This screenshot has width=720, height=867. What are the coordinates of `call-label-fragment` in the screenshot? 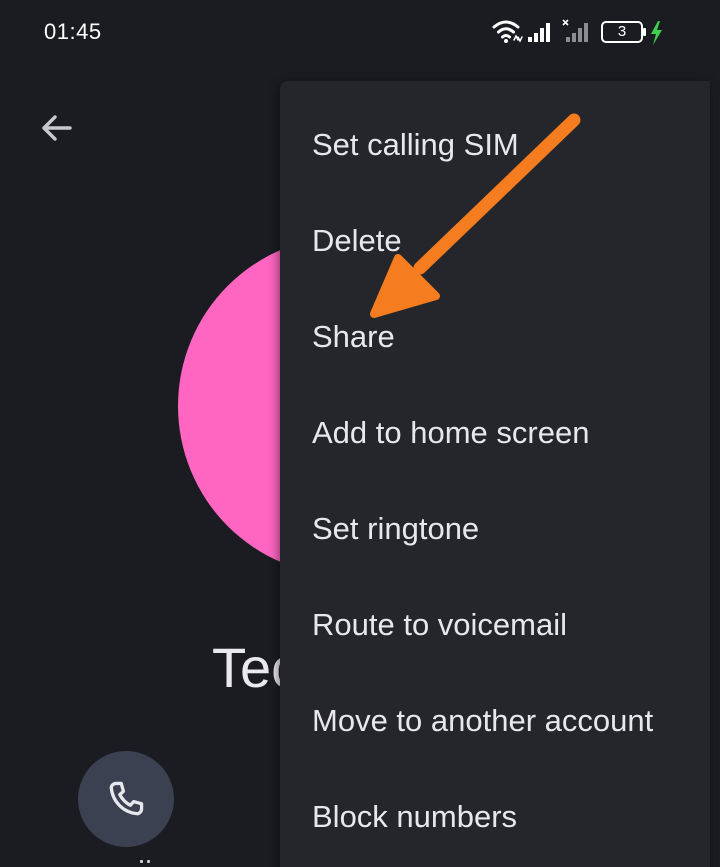 It's located at (146, 861).